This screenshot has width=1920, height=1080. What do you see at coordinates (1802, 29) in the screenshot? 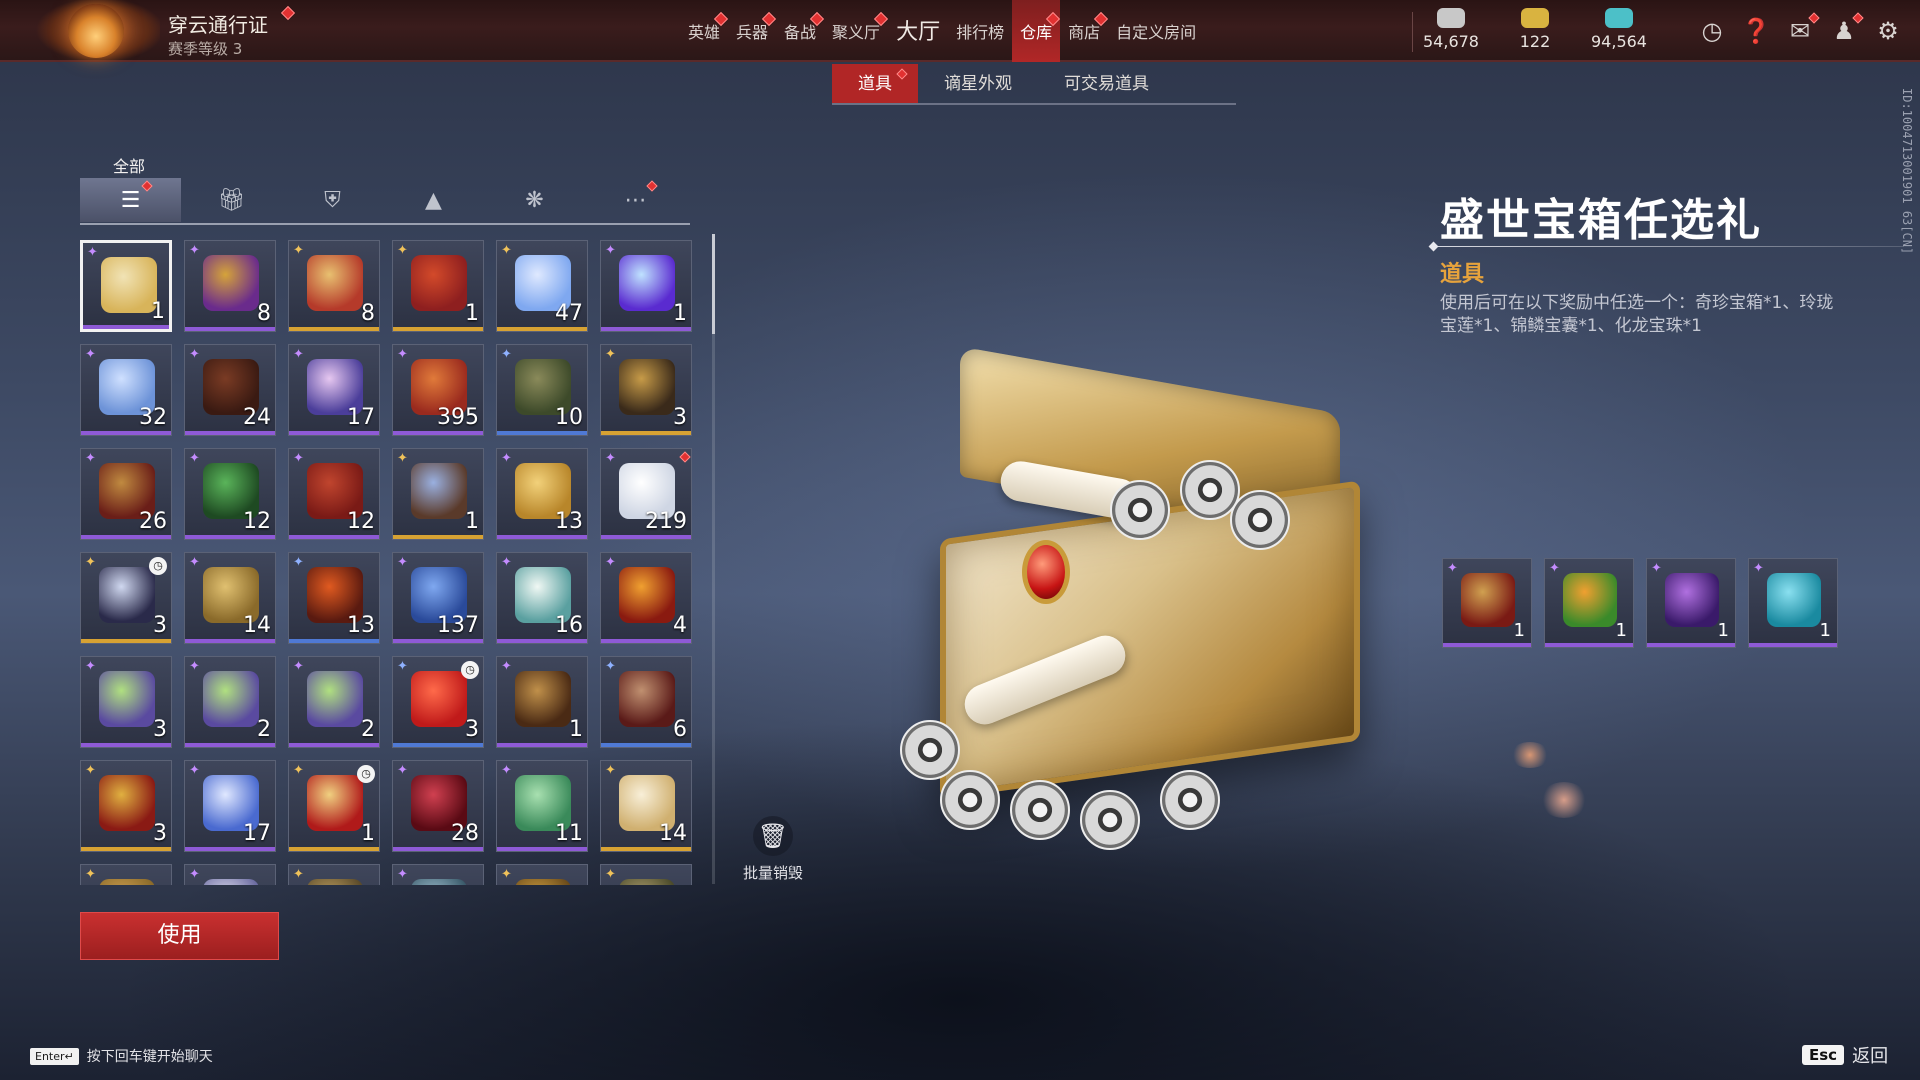
I see `mail-icon: ✉` at bounding box center [1802, 29].